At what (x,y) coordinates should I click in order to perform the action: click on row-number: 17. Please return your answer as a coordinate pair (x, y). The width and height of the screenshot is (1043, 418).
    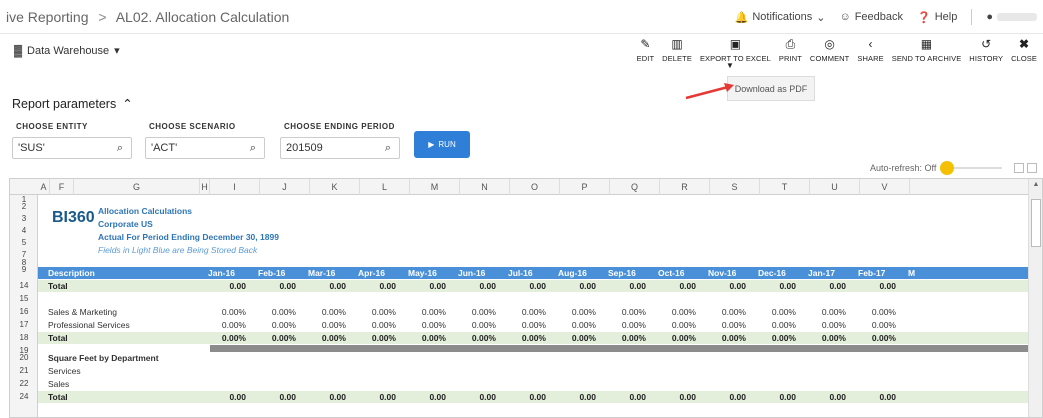
    Looking at the image, I should click on (24, 324).